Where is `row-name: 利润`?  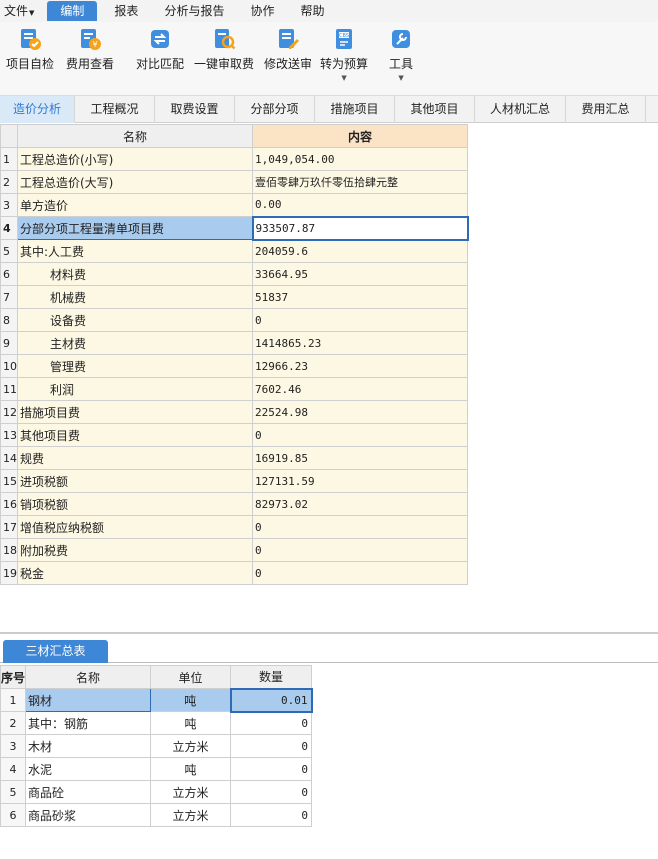 row-name: 利润 is located at coordinates (135, 389).